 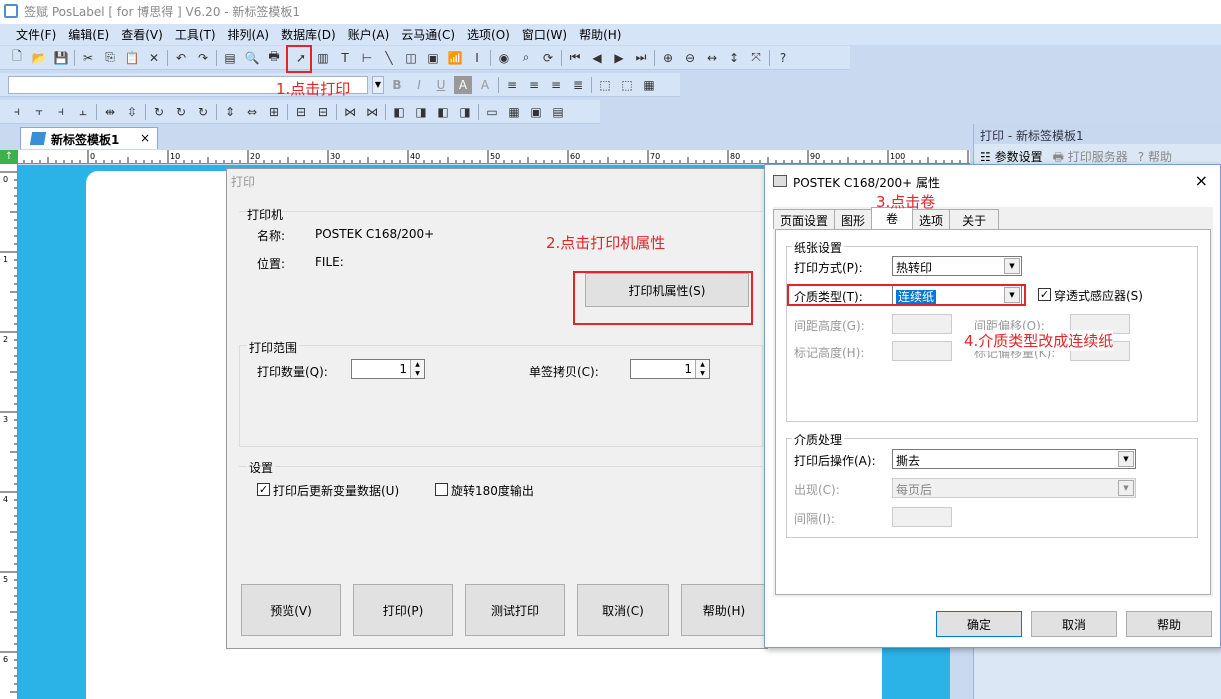 I want to click on menu-file: 文件(F), so click(x=36, y=35).